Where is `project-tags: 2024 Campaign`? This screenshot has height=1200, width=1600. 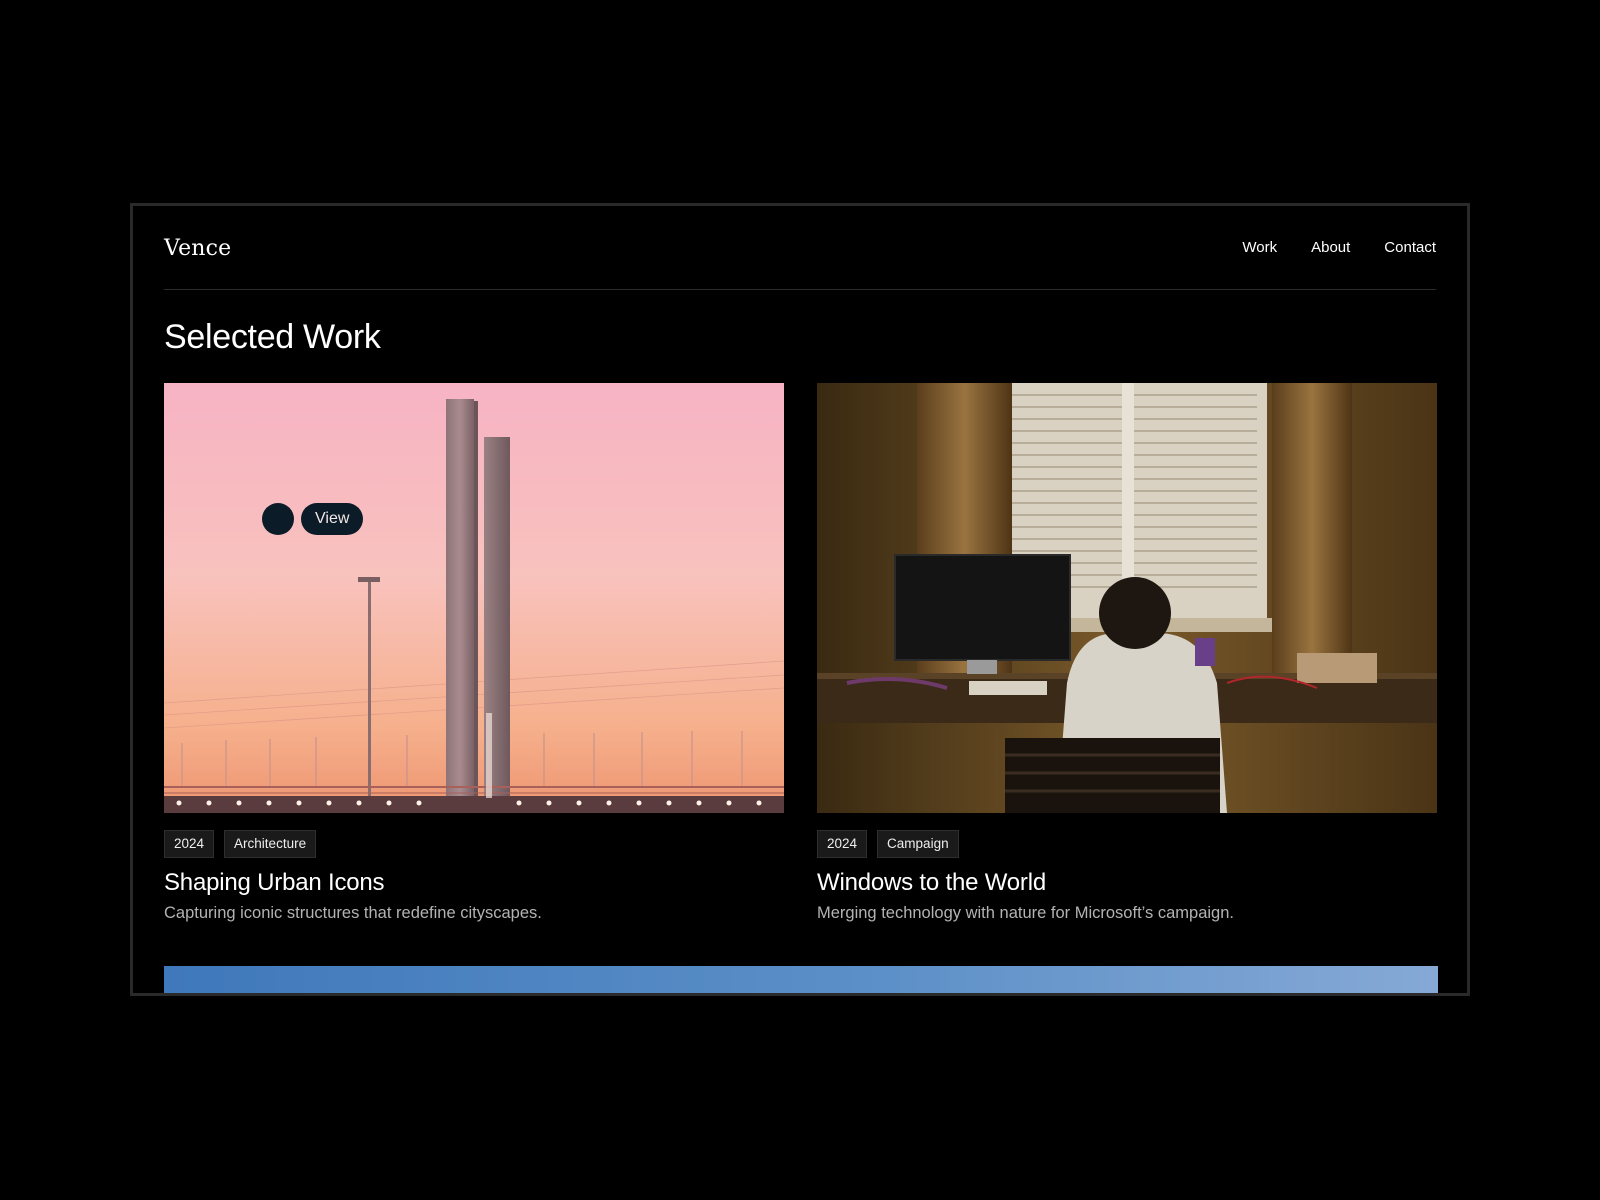
project-tags: 2024 Campaign is located at coordinates (1127, 844).